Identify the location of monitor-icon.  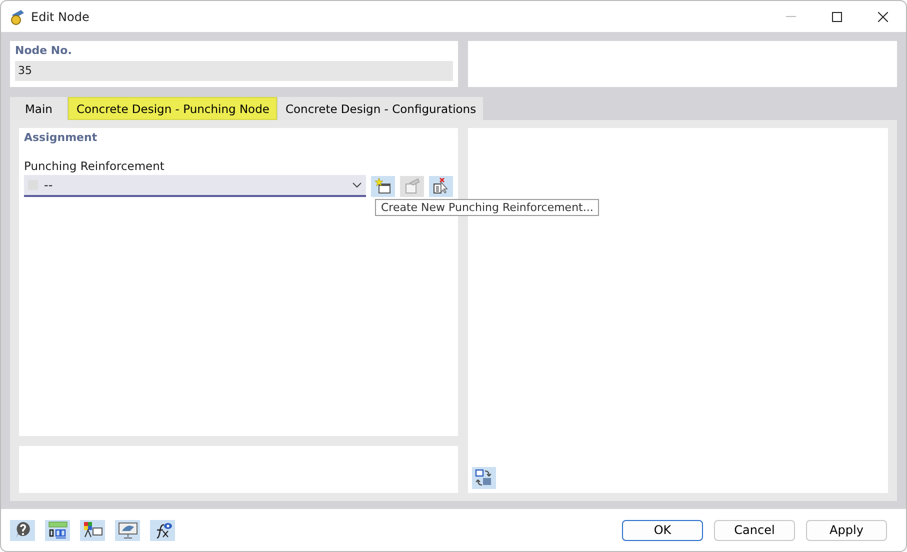
(128, 530).